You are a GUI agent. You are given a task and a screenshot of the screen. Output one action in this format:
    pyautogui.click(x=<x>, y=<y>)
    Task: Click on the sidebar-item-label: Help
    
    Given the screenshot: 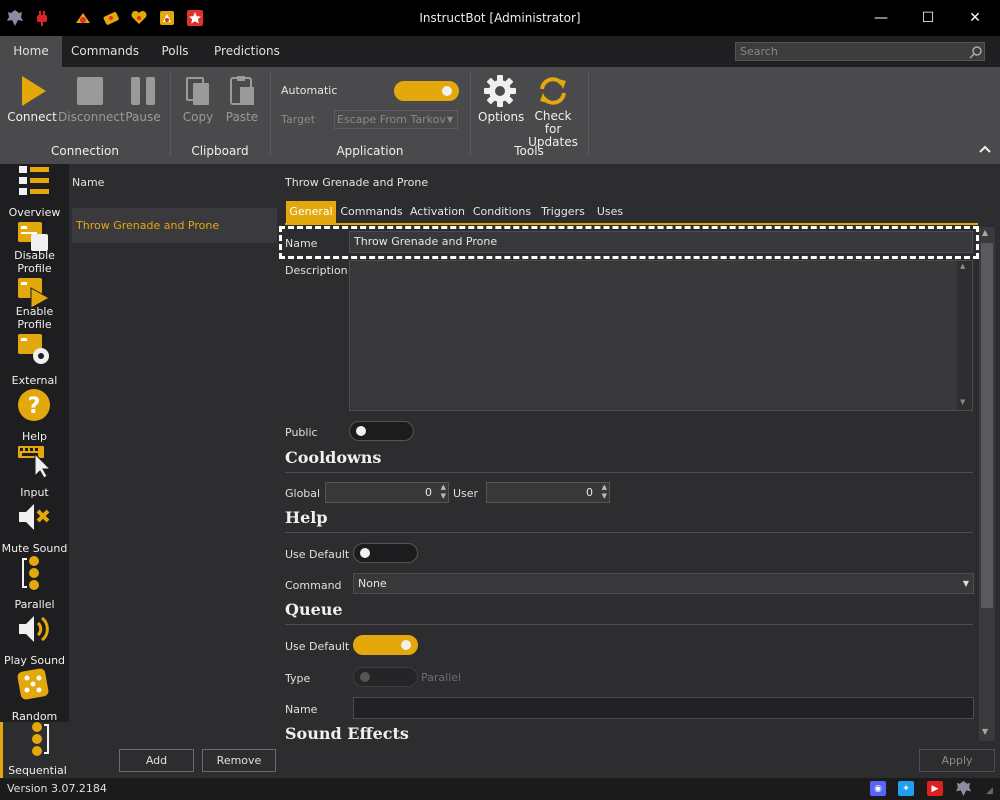 What is the action you would take?
    pyautogui.click(x=34, y=436)
    